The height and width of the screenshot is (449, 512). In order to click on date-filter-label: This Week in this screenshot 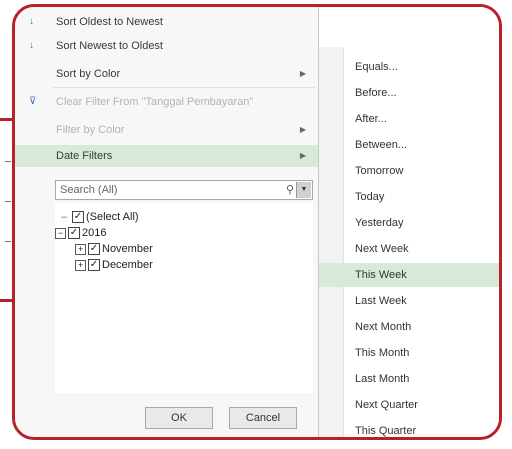, I will do `click(381, 275)`.